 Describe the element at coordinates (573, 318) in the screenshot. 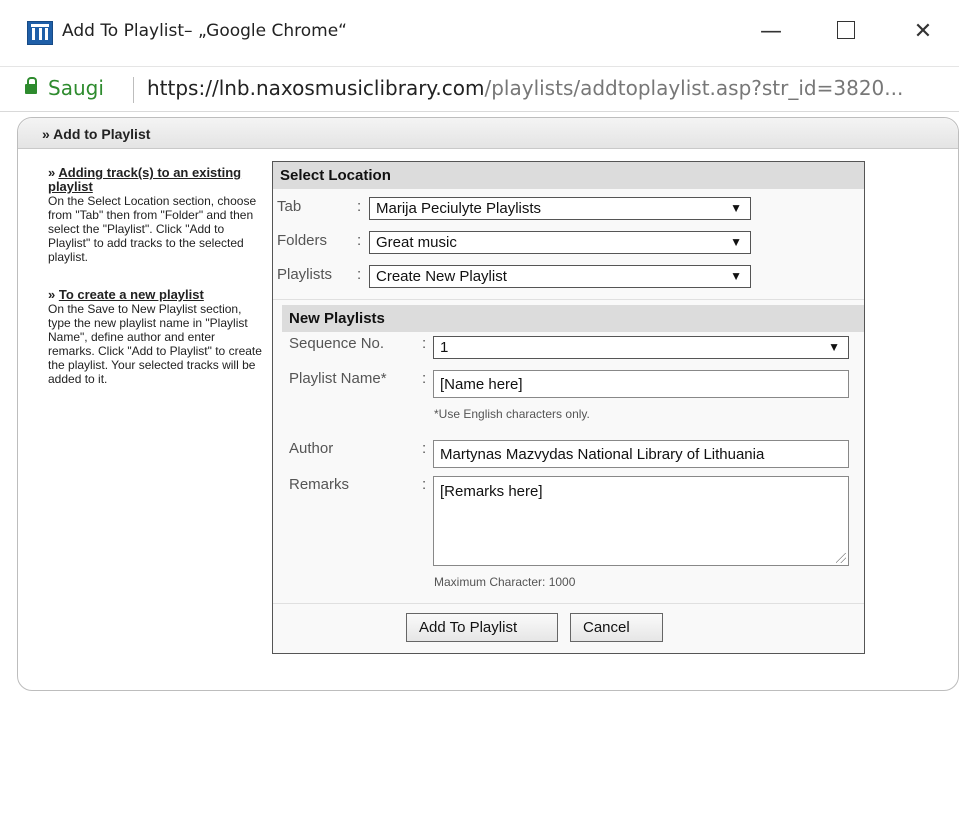

I see `new-playlists-heading: New Playlists` at that location.